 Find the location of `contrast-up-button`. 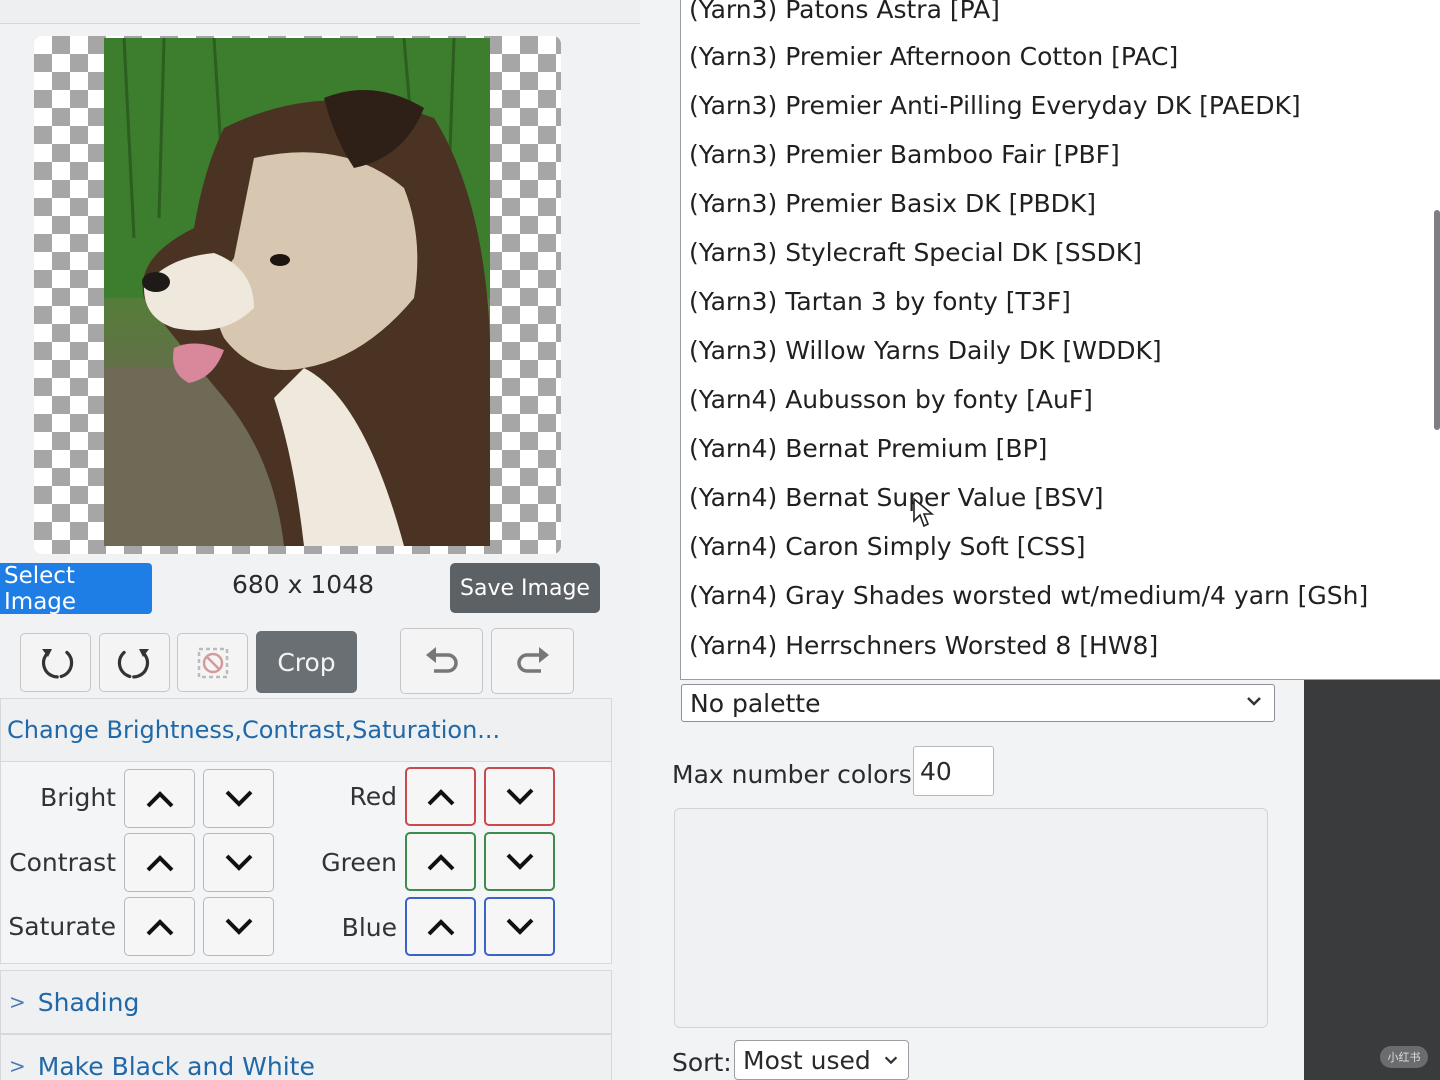

contrast-up-button is located at coordinates (159, 862).